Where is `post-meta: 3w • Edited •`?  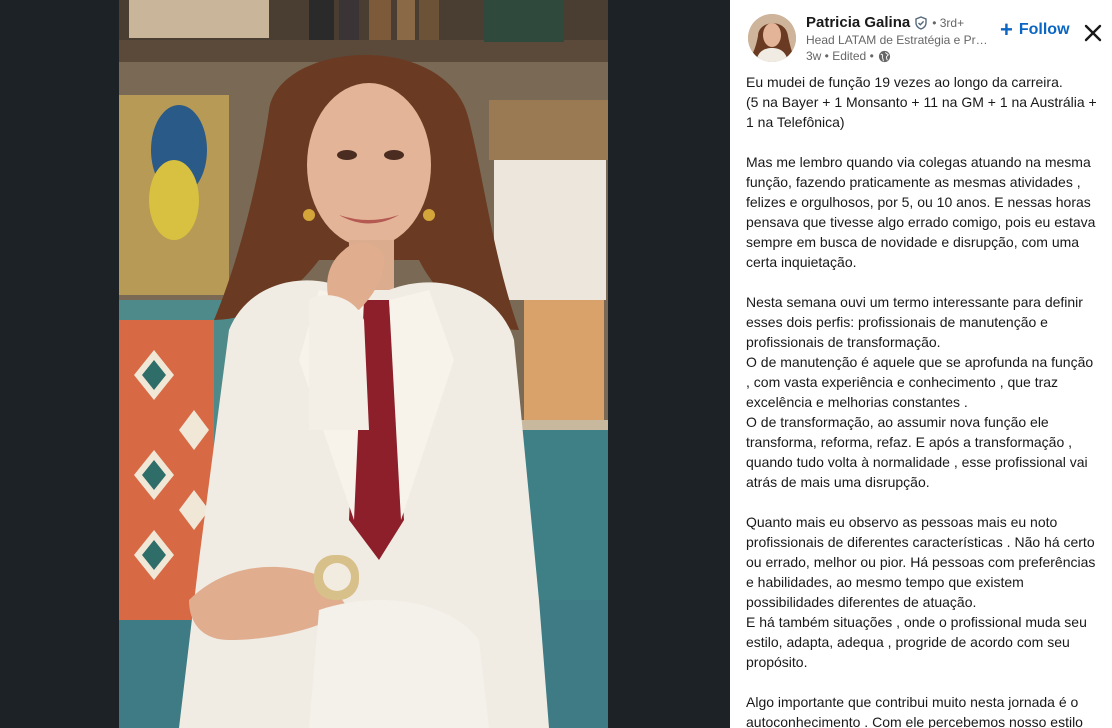 post-meta: 3w • Edited • is located at coordinates (848, 56).